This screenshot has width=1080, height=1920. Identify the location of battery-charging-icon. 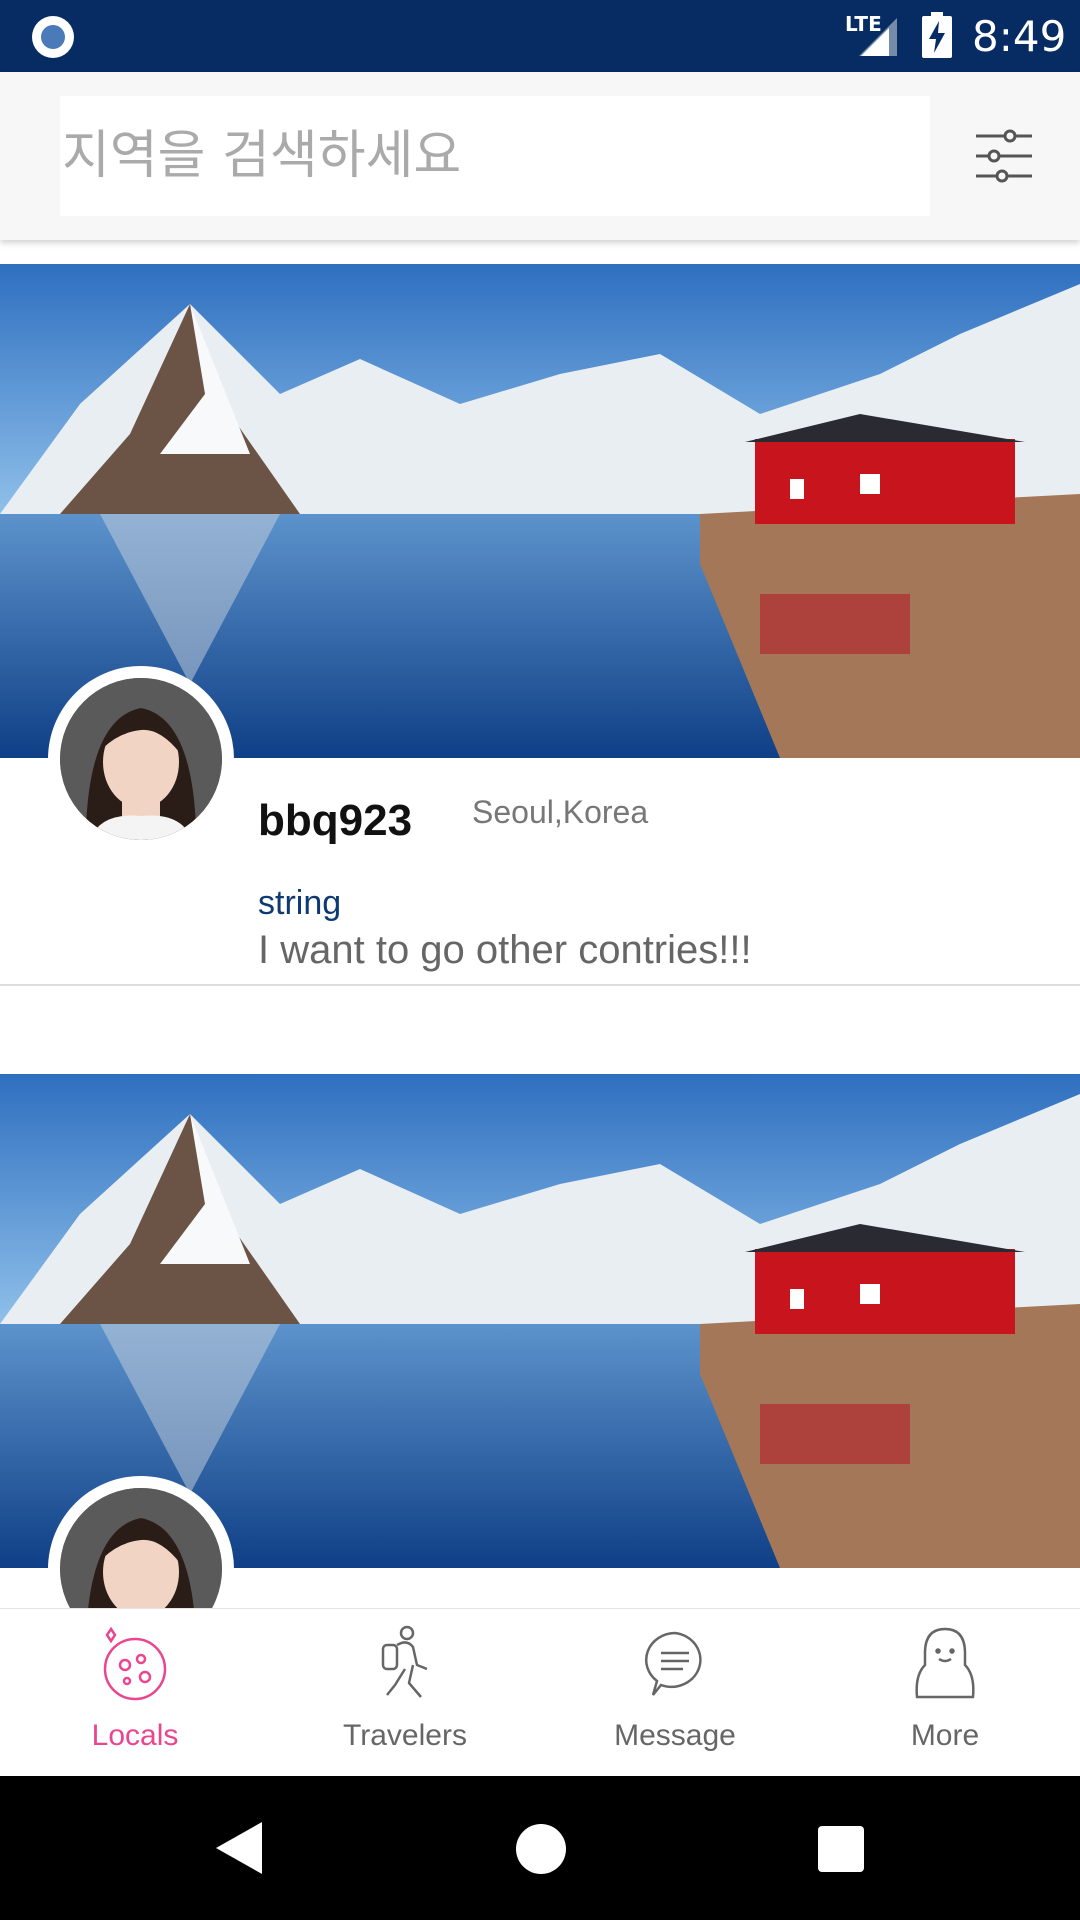
(937, 35).